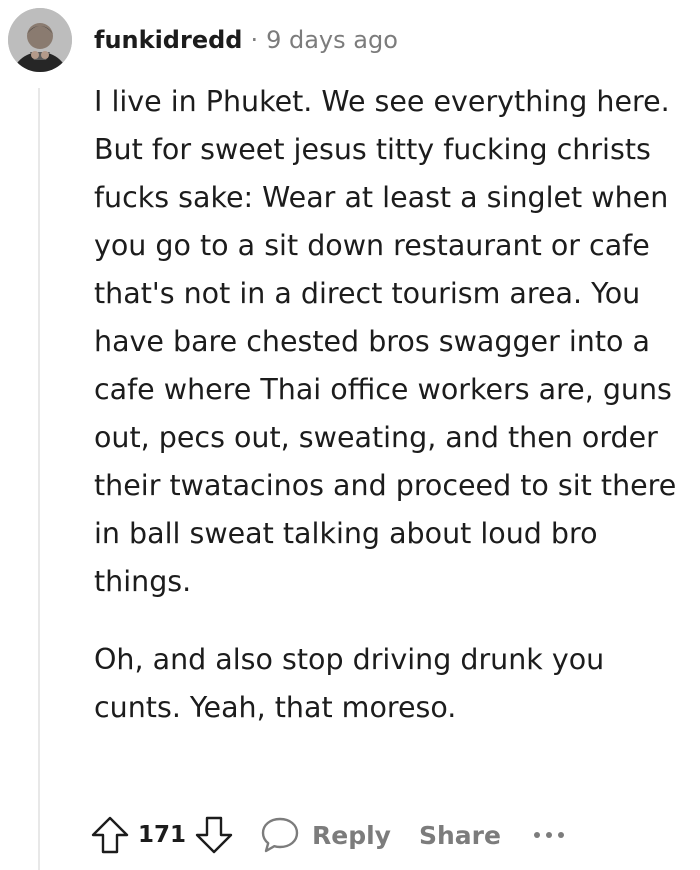 The image size is (700, 870). What do you see at coordinates (246, 40) in the screenshot?
I see `comment-meta: funkidredd · 9 days ago` at bounding box center [246, 40].